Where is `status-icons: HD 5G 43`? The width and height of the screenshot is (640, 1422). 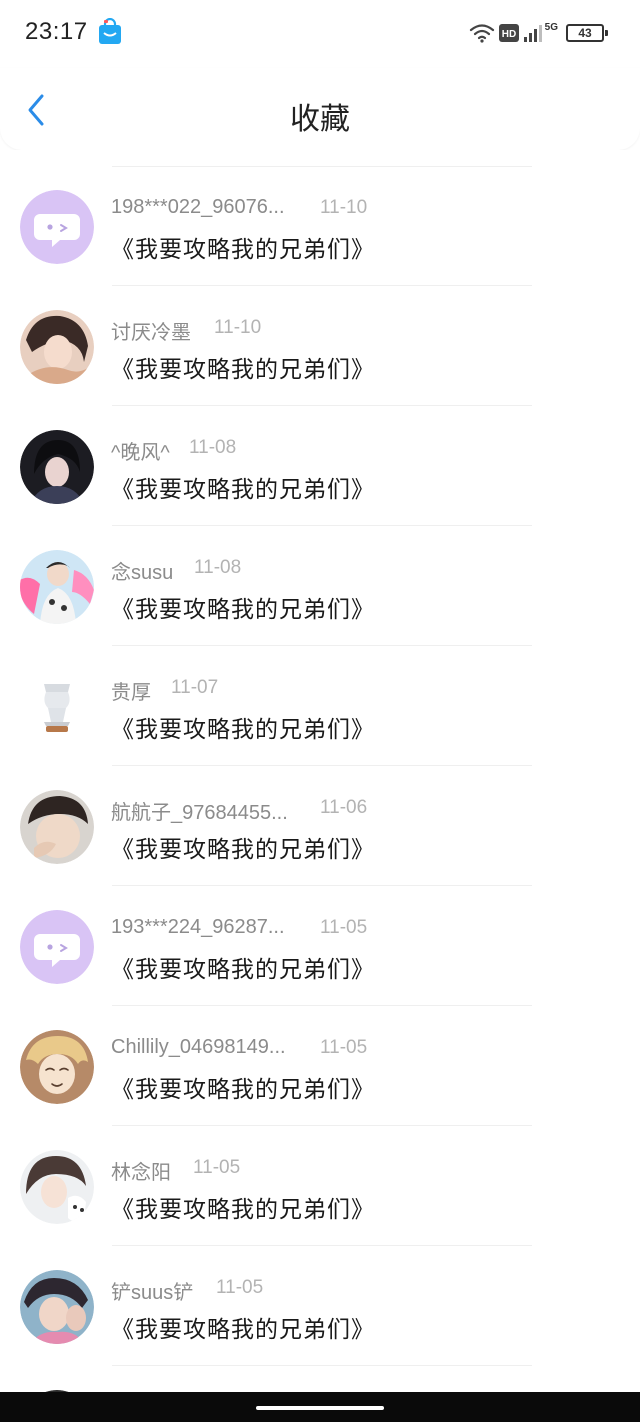 status-icons: HD 5G 43 is located at coordinates (538, 32).